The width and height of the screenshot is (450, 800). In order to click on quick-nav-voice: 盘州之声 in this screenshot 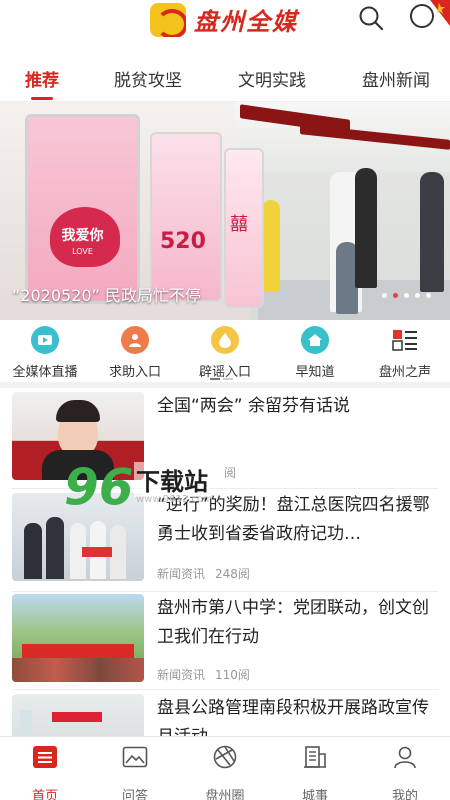, I will do `click(405, 353)`.